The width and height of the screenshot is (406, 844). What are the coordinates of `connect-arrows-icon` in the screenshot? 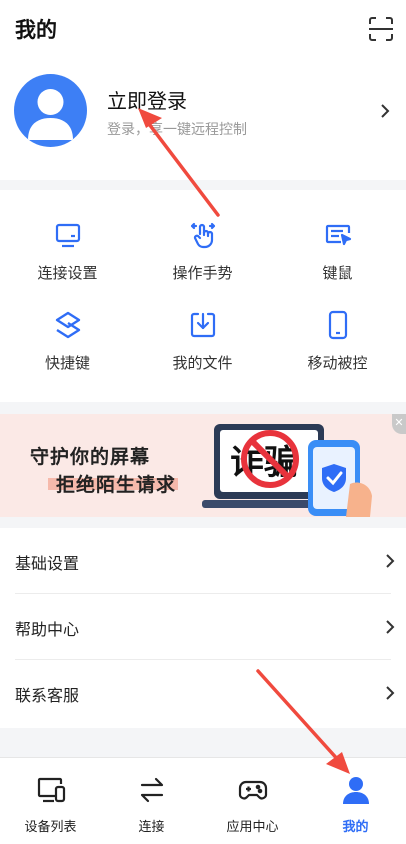 It's located at (152, 790).